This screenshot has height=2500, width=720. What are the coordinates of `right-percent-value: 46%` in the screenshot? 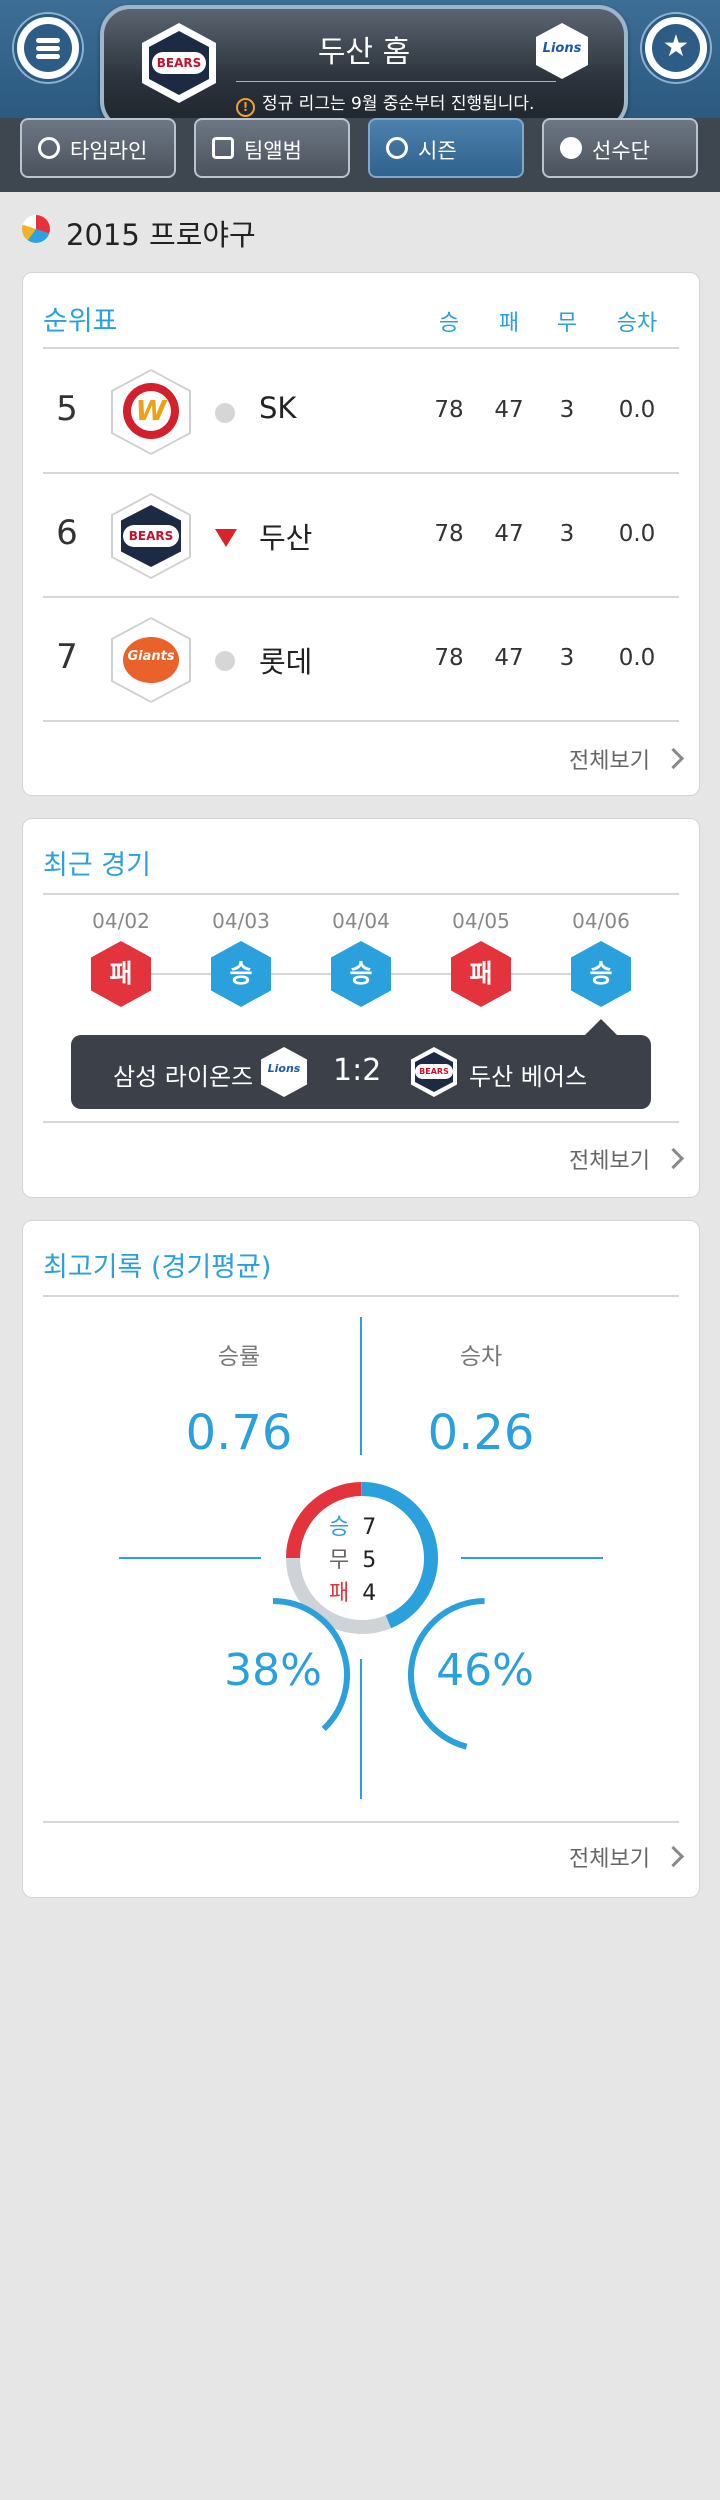 It's located at (485, 1670).